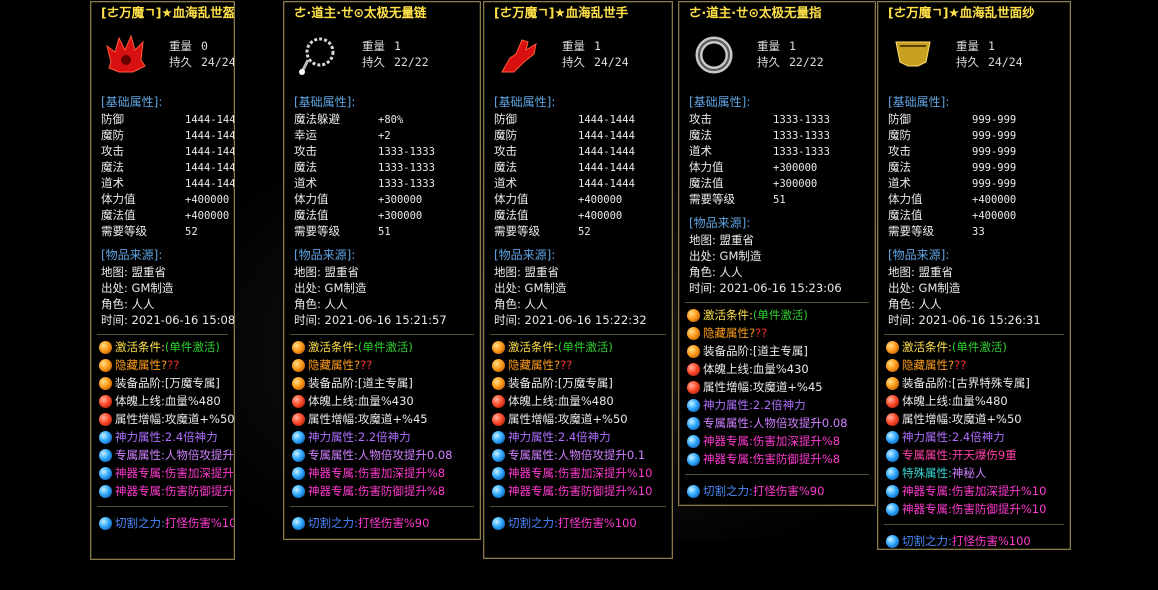 The width and height of the screenshot is (1158, 590). Describe the element at coordinates (779, 200) in the screenshot. I see `attribute-value: 51` at that location.